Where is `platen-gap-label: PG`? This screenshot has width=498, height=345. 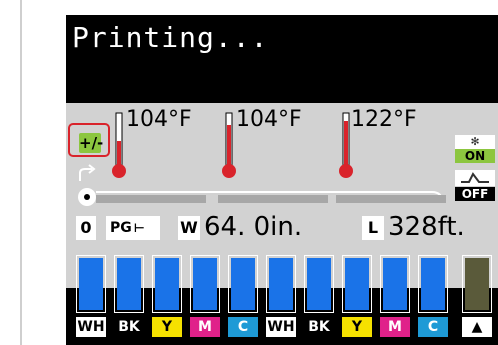
platen-gap-label: PG is located at coordinates (121, 228).